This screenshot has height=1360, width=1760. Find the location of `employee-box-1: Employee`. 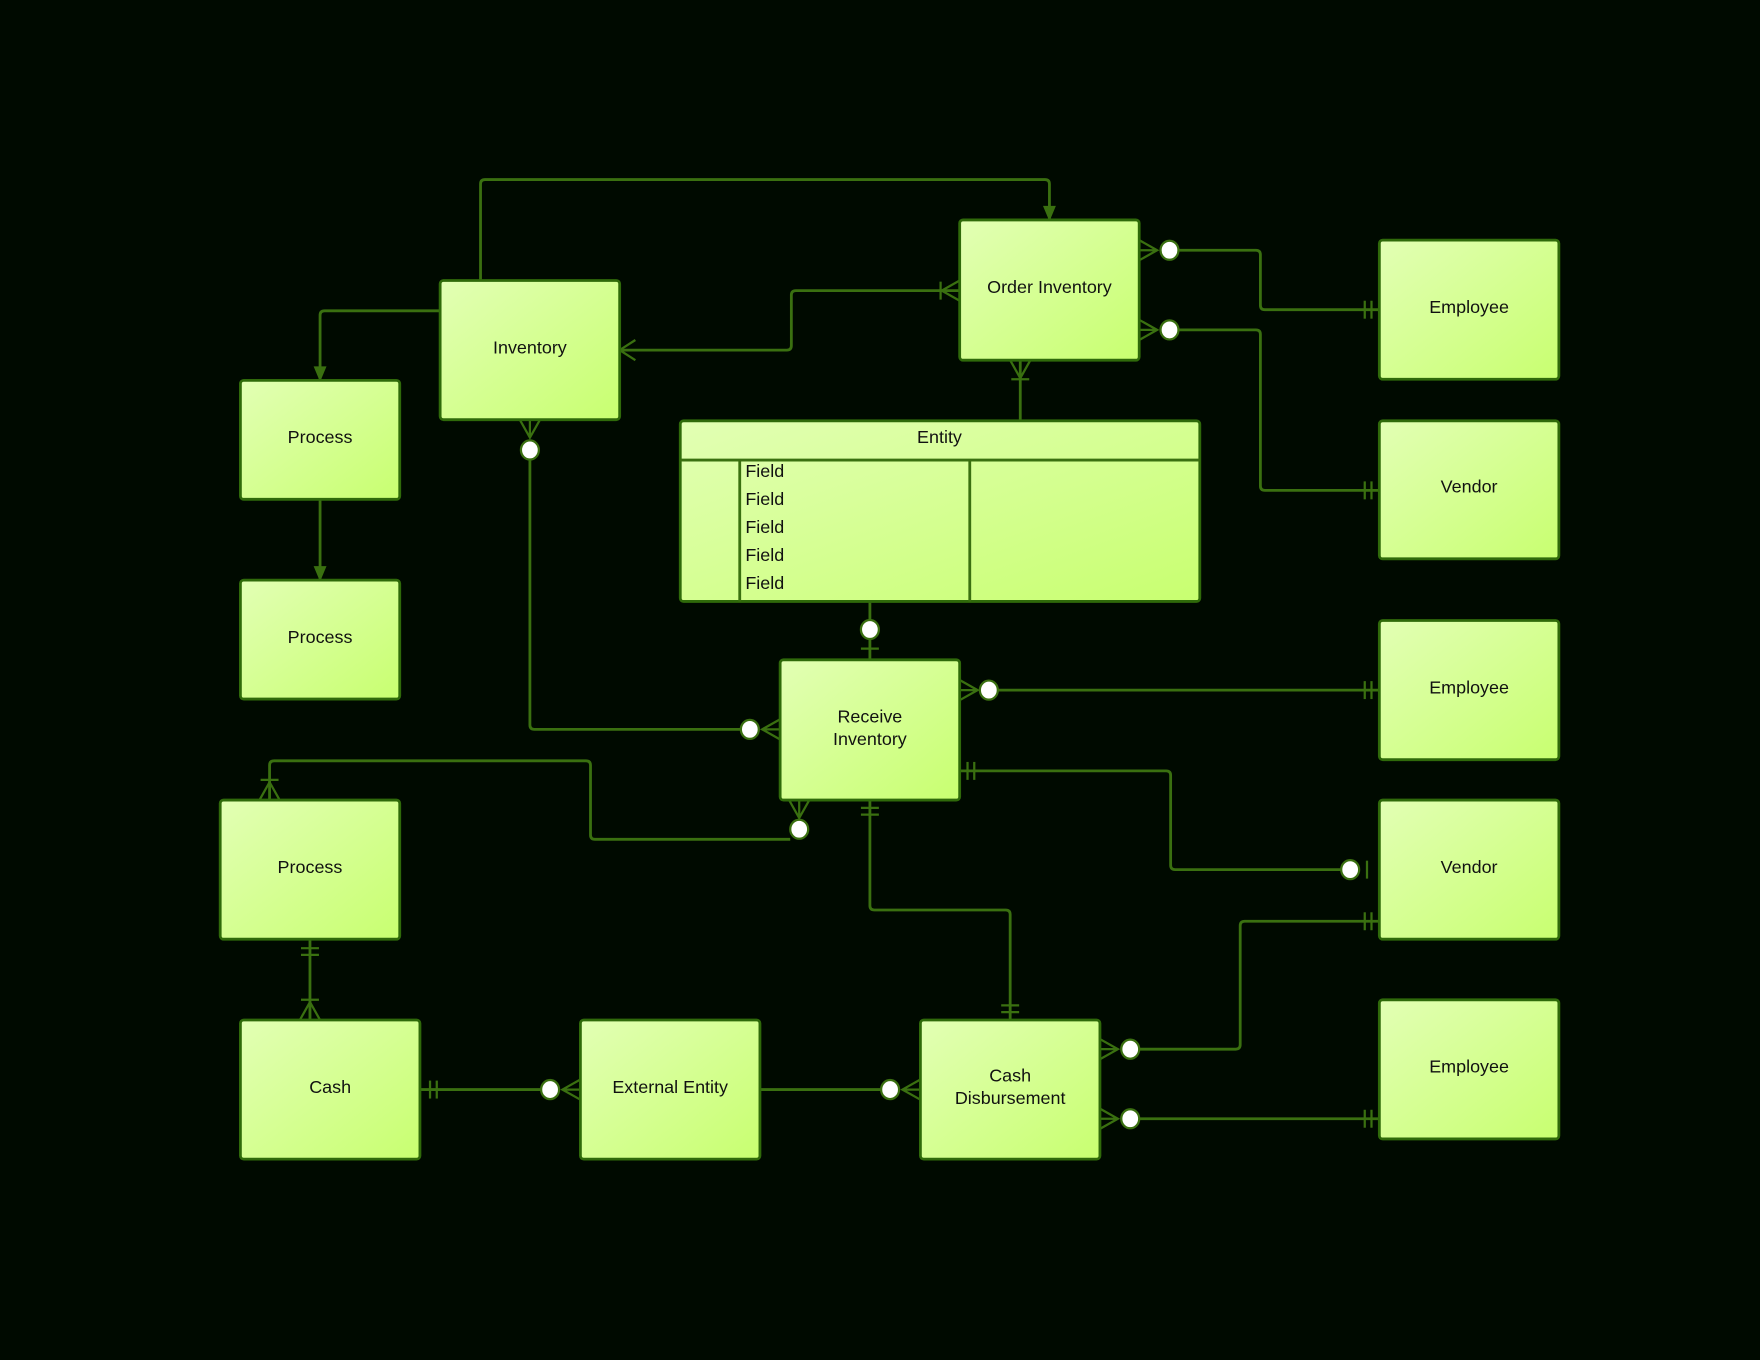

employee-box-1: Employee is located at coordinates (1469, 309).